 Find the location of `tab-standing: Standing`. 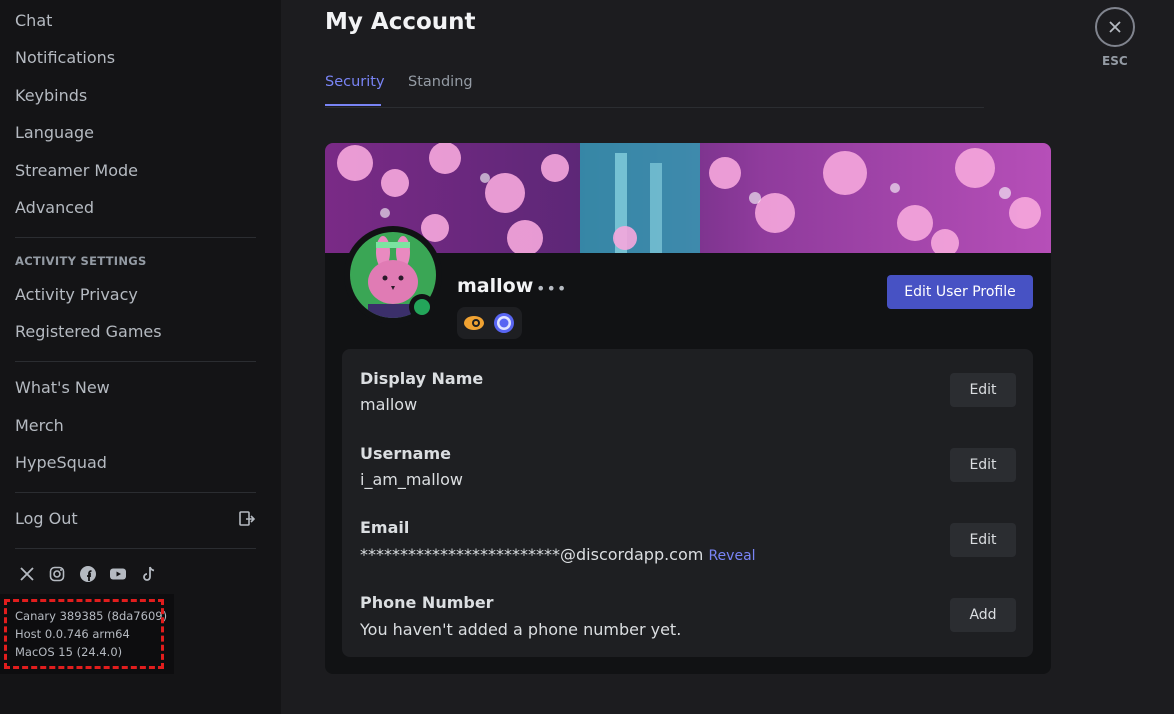

tab-standing: Standing is located at coordinates (440, 82).